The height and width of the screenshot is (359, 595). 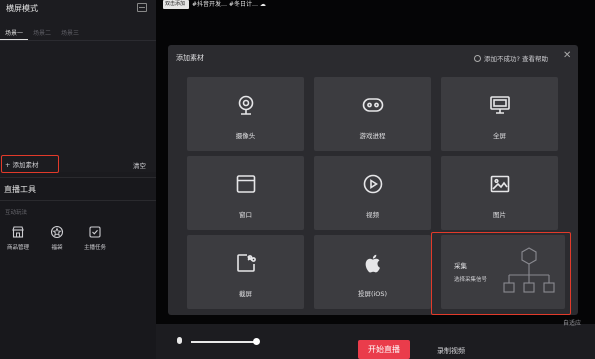 I want to click on shop-icon, so click(x=18, y=232).